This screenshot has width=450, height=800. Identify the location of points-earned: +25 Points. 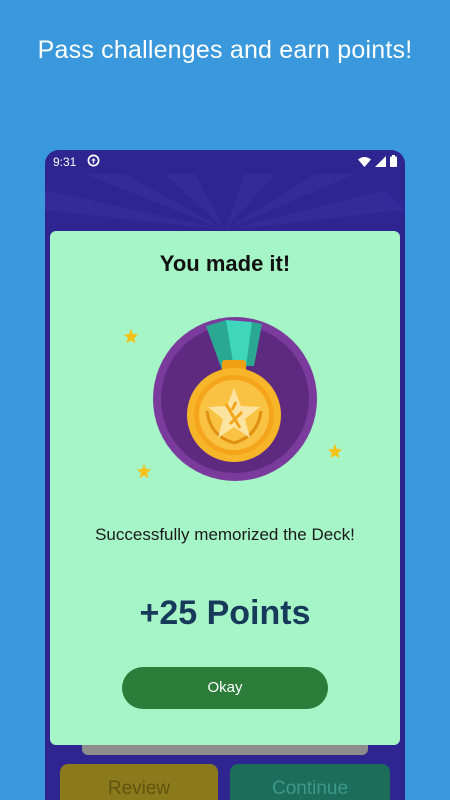
(225, 613).